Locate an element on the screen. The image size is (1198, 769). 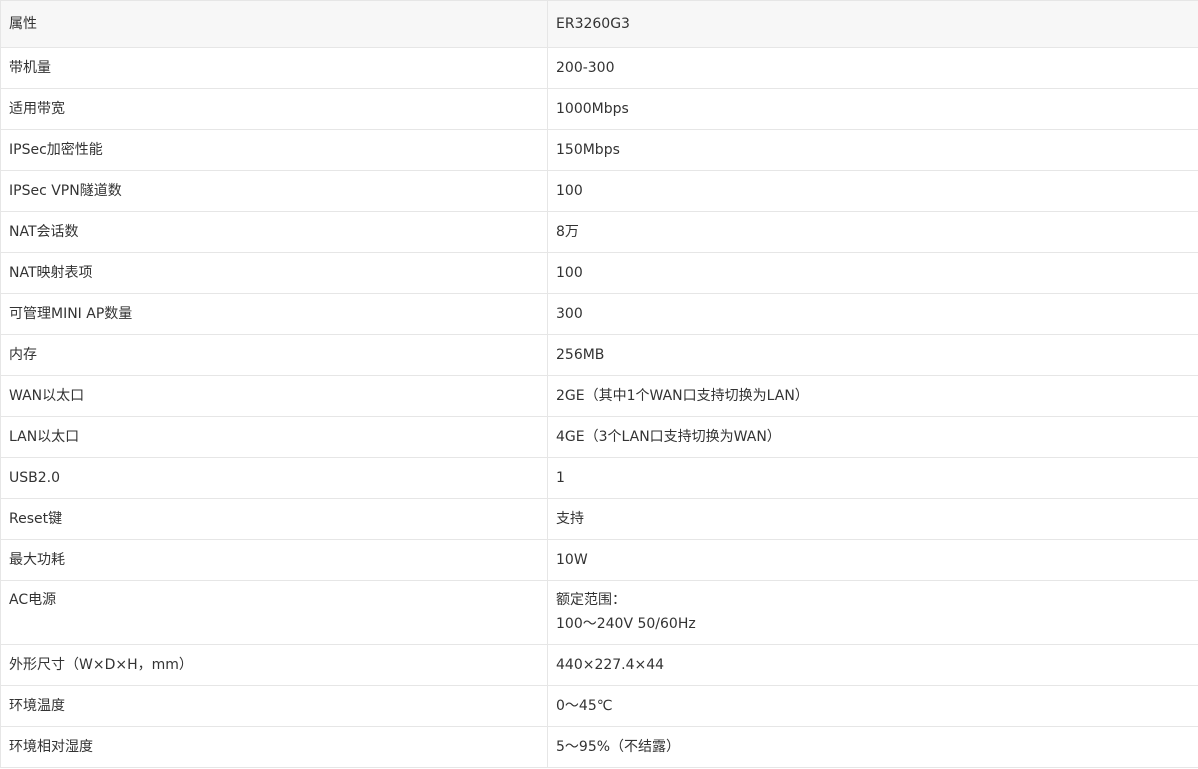
table-row: 内存 256MB is located at coordinates (599, 355).